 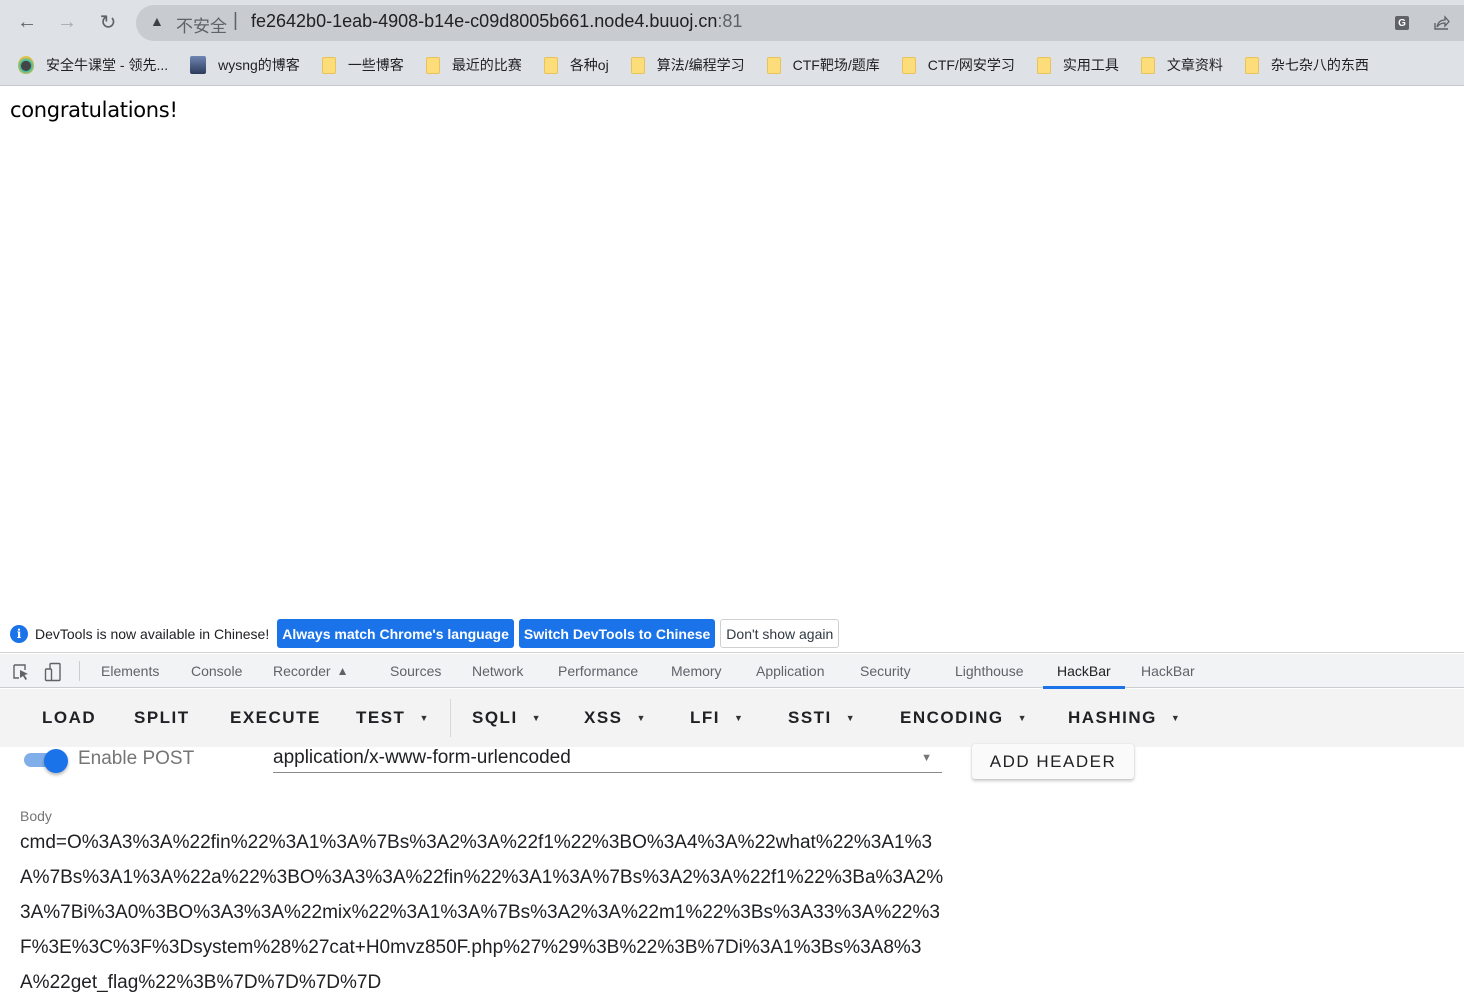 I want to click on always-match-language-button: Always match Chrome's language, so click(x=395, y=633).